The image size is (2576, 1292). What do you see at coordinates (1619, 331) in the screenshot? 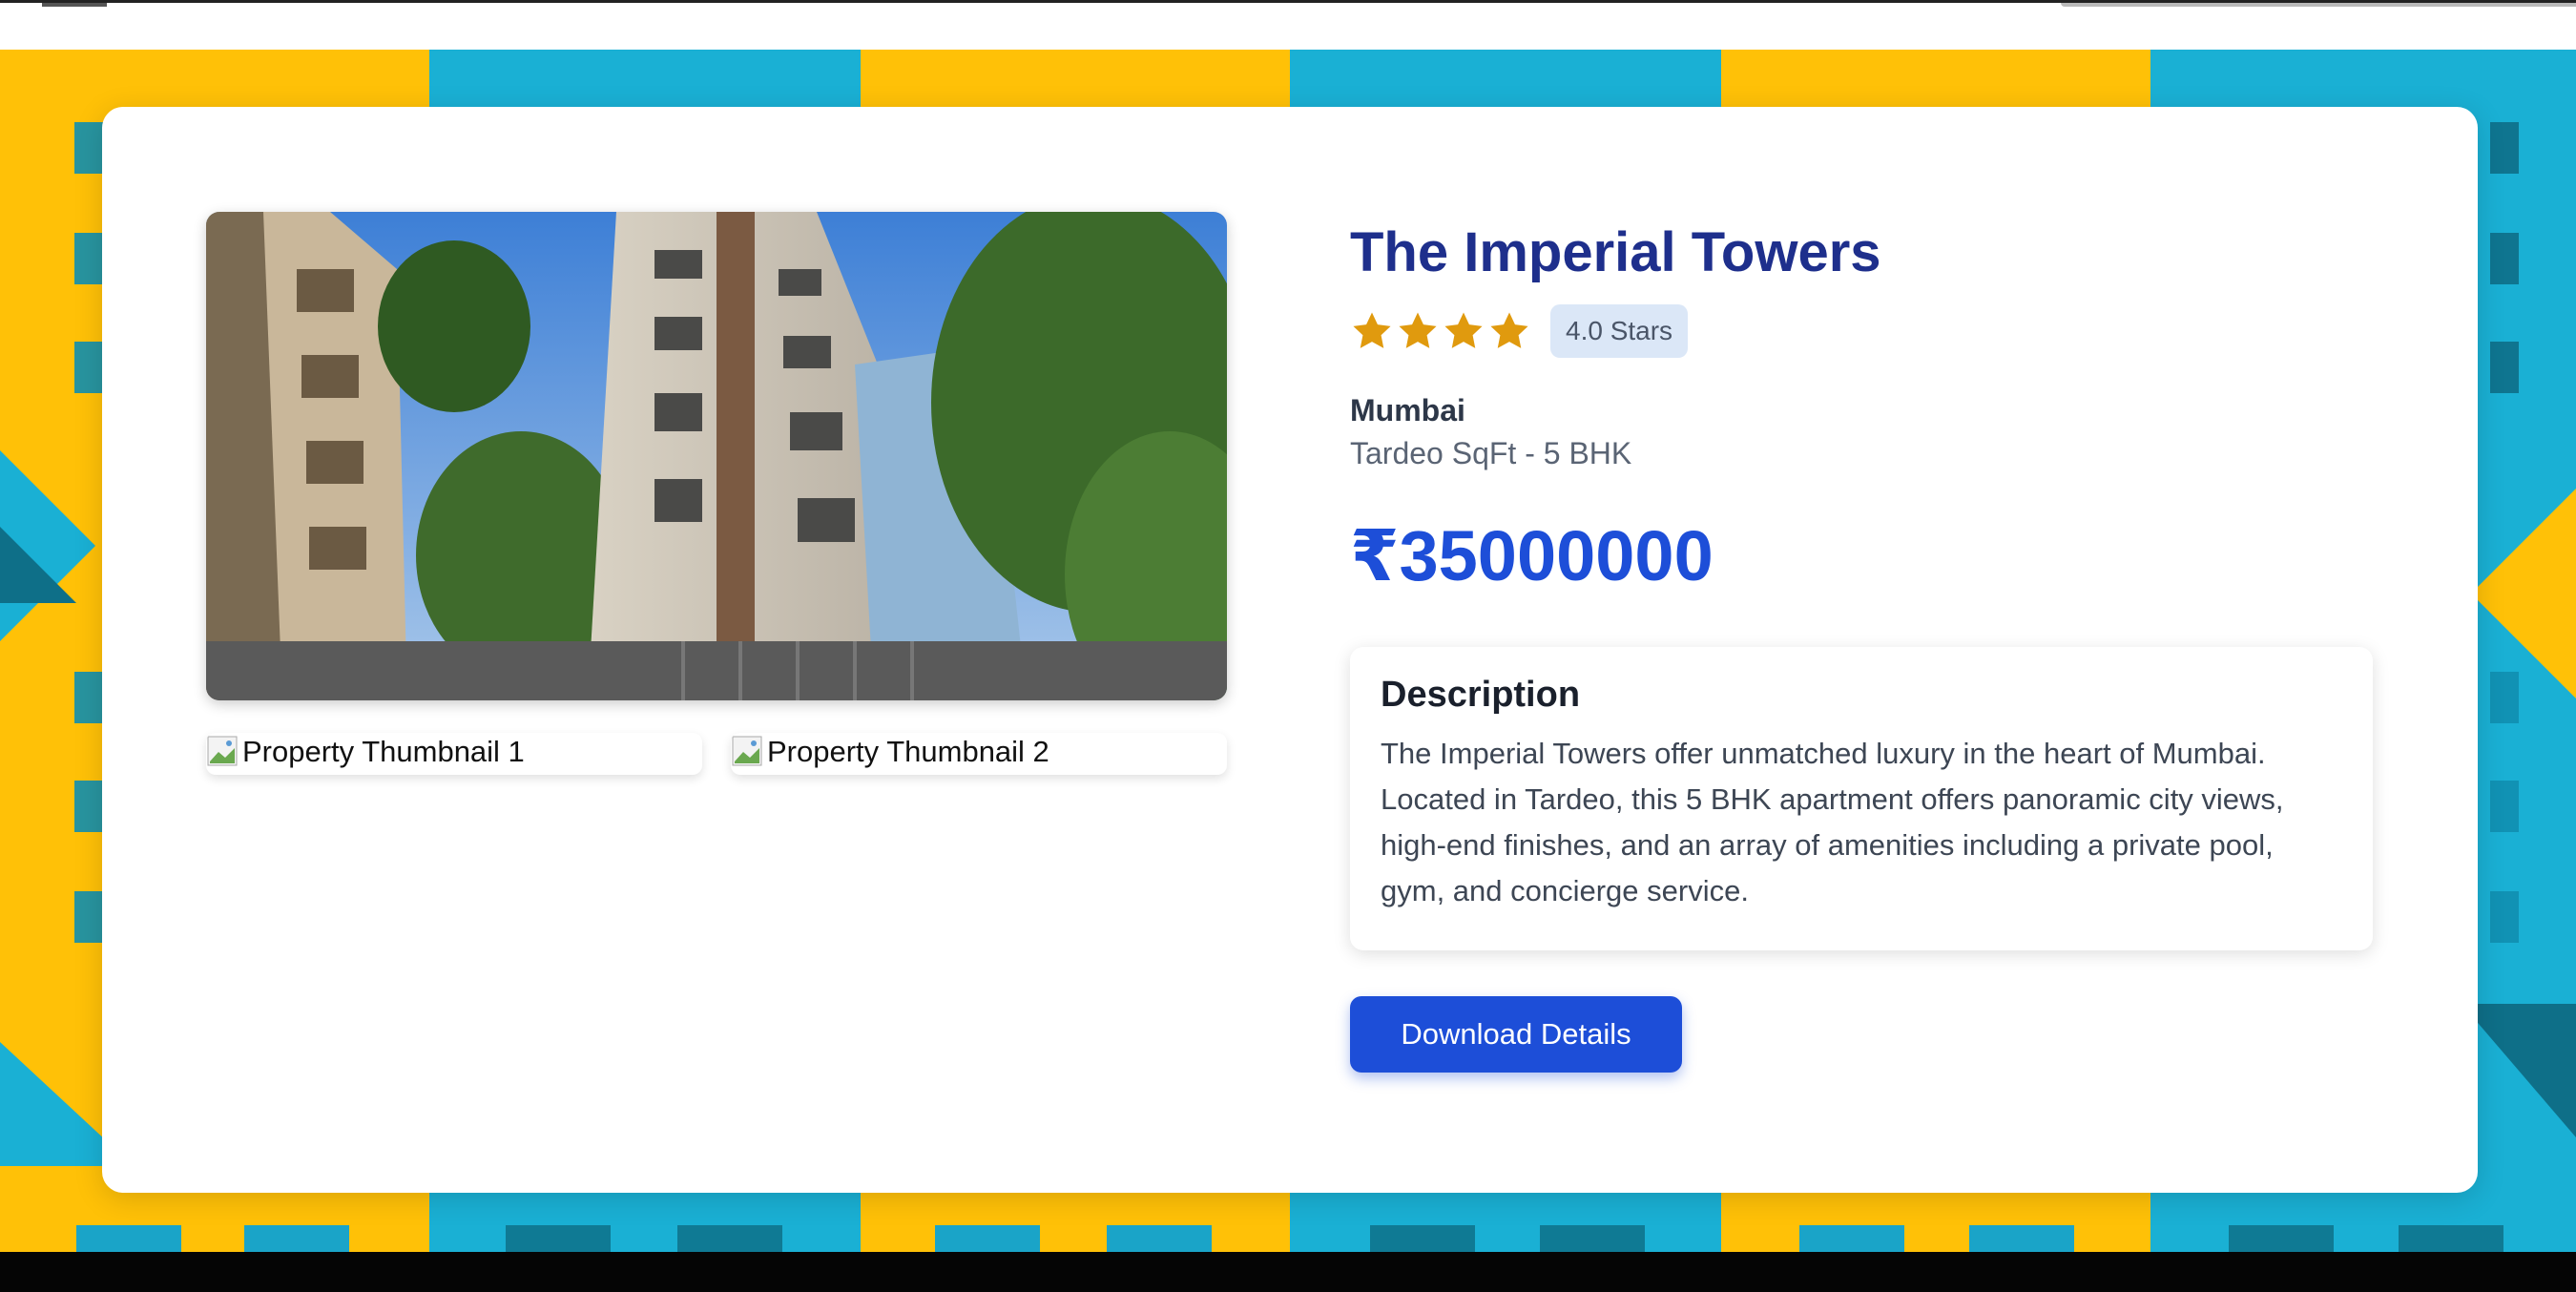
I see `rating-badge: 4.0 Stars` at bounding box center [1619, 331].